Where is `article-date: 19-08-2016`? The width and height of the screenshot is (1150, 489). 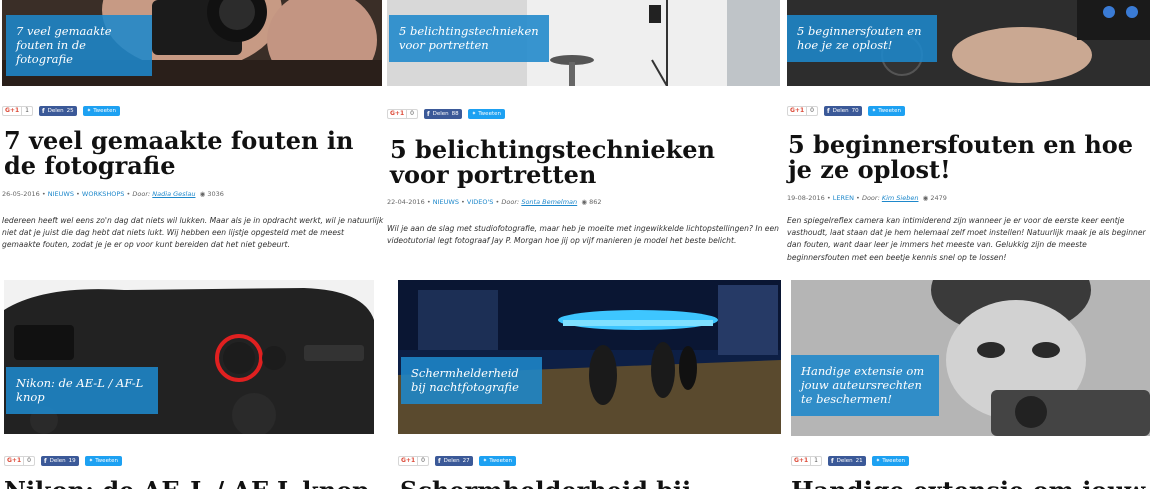 article-date: 19-08-2016 is located at coordinates (806, 198).